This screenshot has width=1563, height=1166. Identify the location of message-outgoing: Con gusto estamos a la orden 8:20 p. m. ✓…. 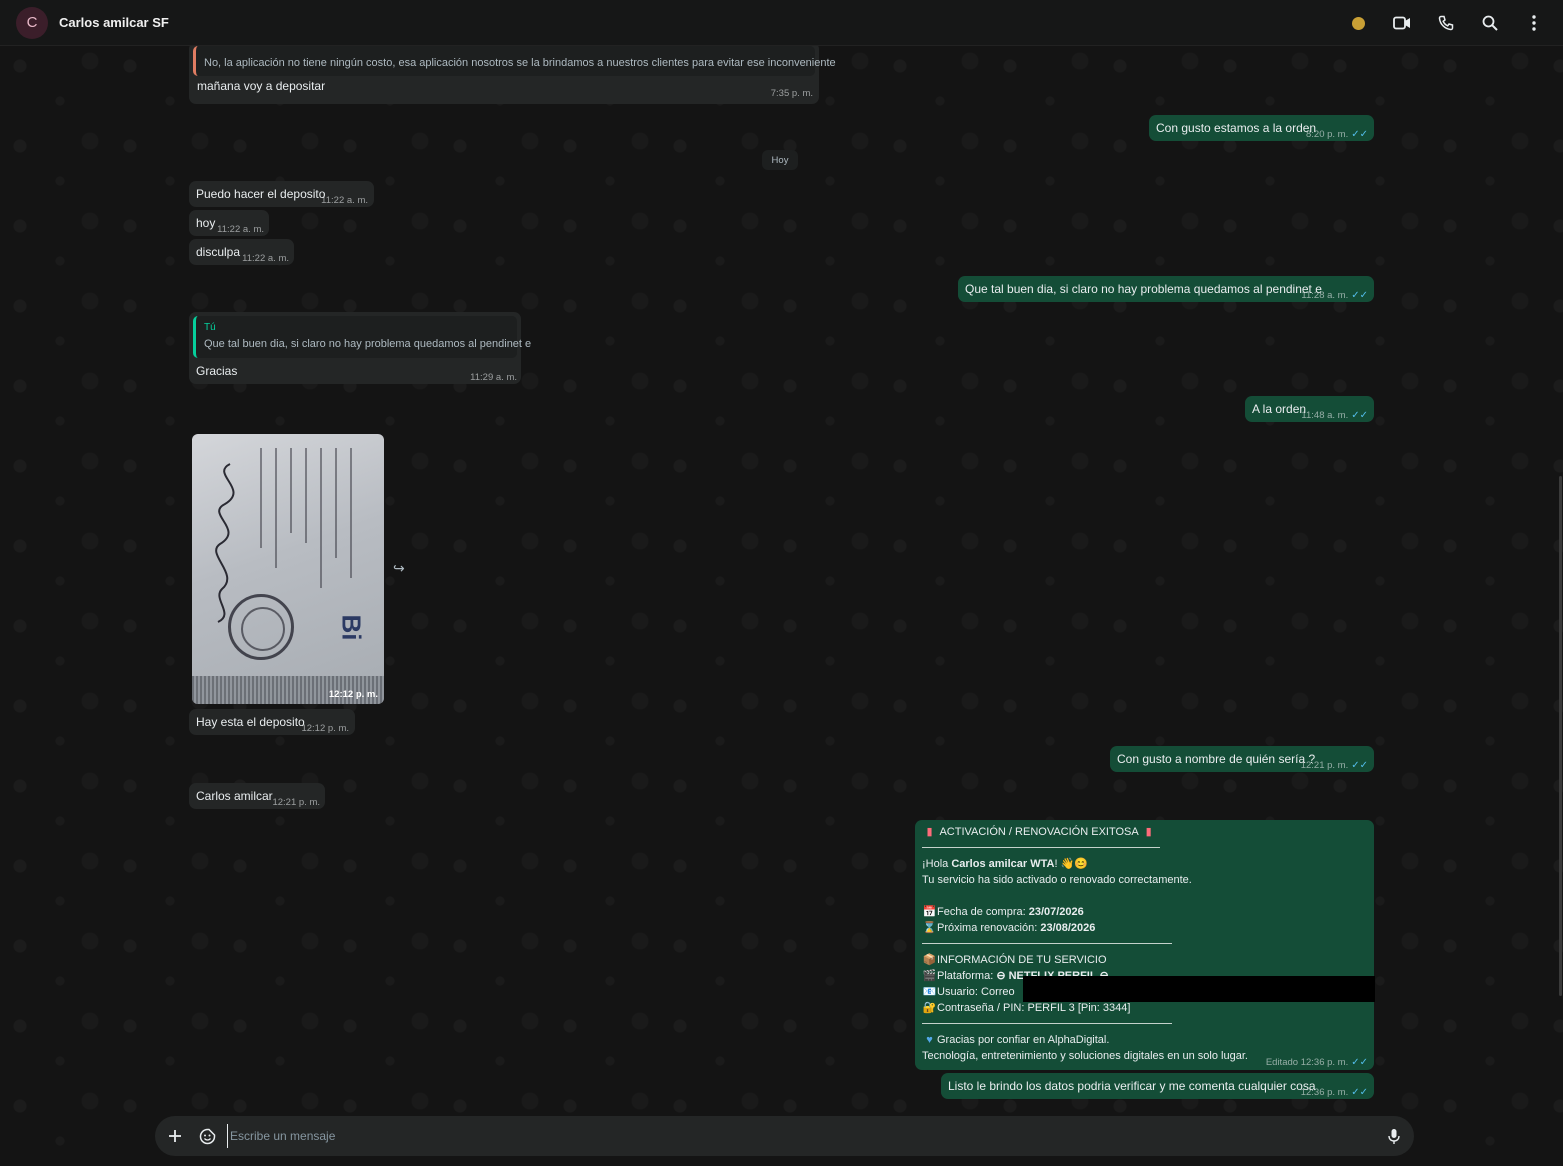
(1261, 128).